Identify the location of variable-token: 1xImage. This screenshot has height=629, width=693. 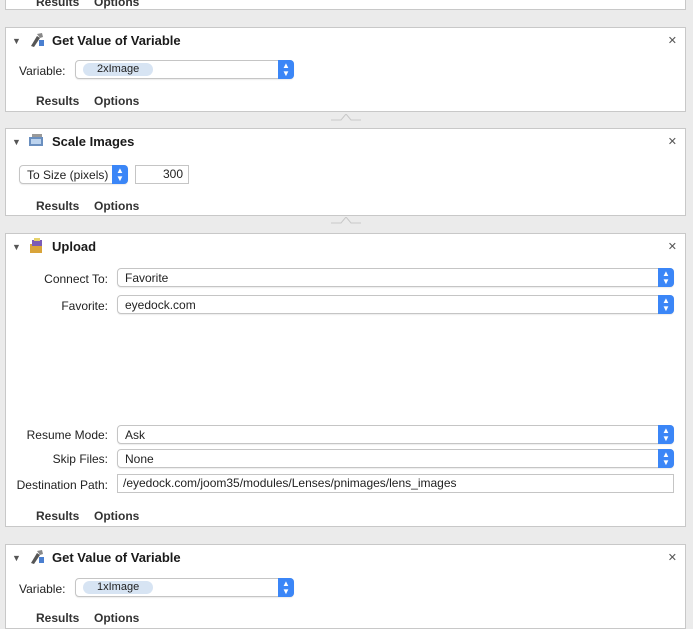
(118, 587).